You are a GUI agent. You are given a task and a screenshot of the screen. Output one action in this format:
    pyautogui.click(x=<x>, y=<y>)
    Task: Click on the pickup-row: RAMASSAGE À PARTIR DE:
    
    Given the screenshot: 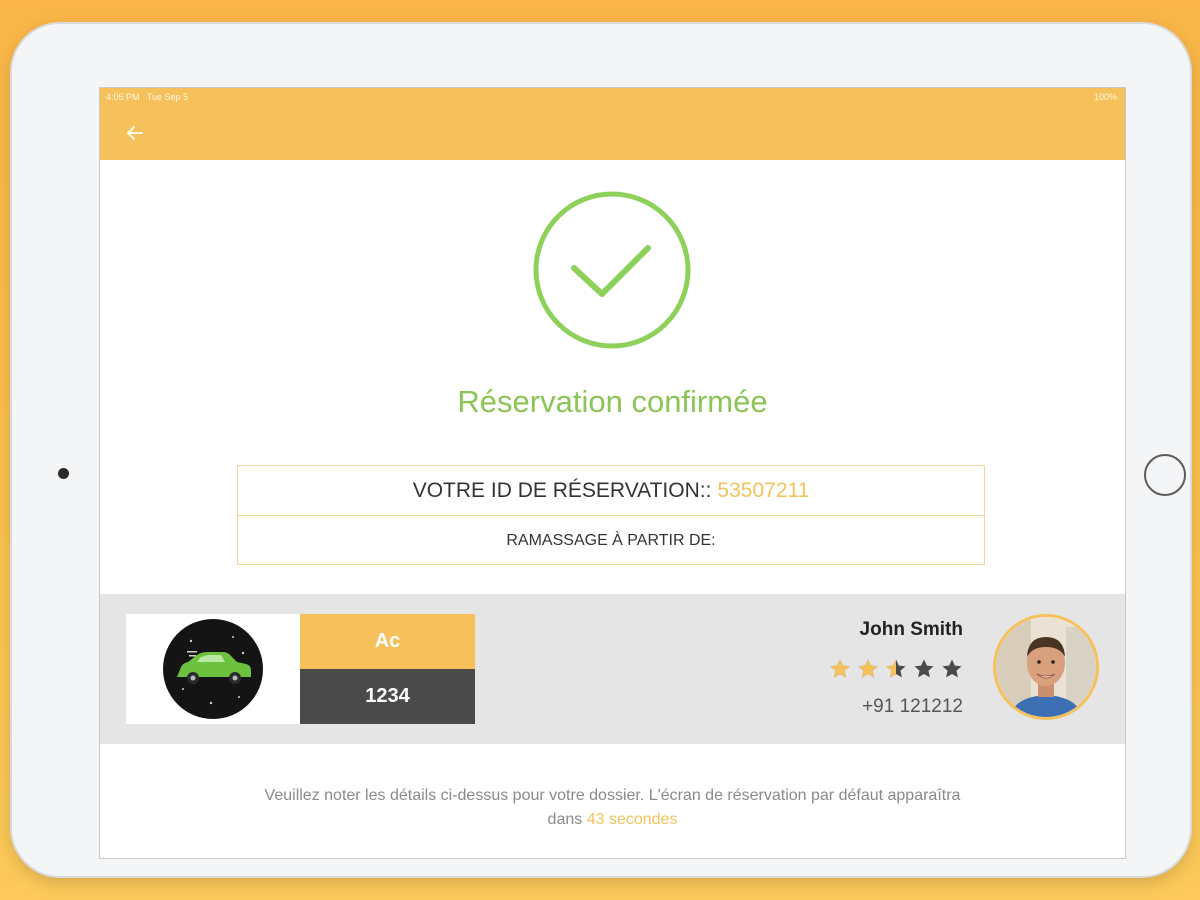 What is the action you would take?
    pyautogui.click(x=611, y=540)
    